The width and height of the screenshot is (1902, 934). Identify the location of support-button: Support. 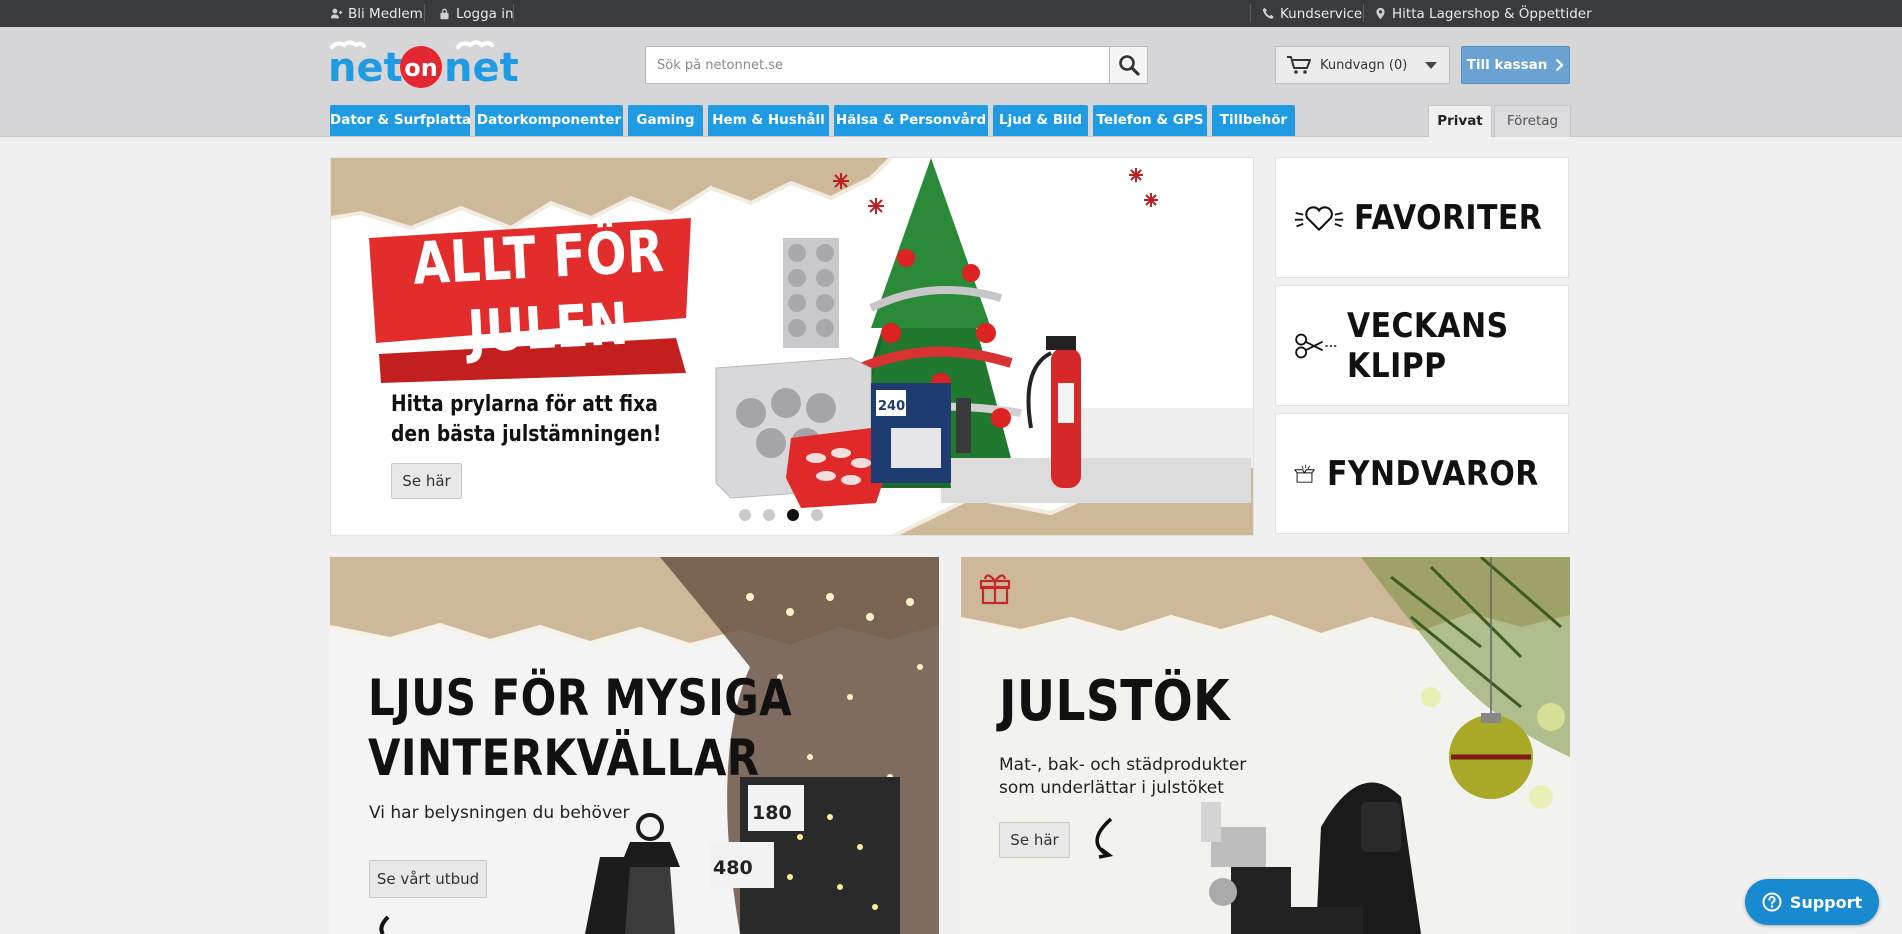
(1812, 902).